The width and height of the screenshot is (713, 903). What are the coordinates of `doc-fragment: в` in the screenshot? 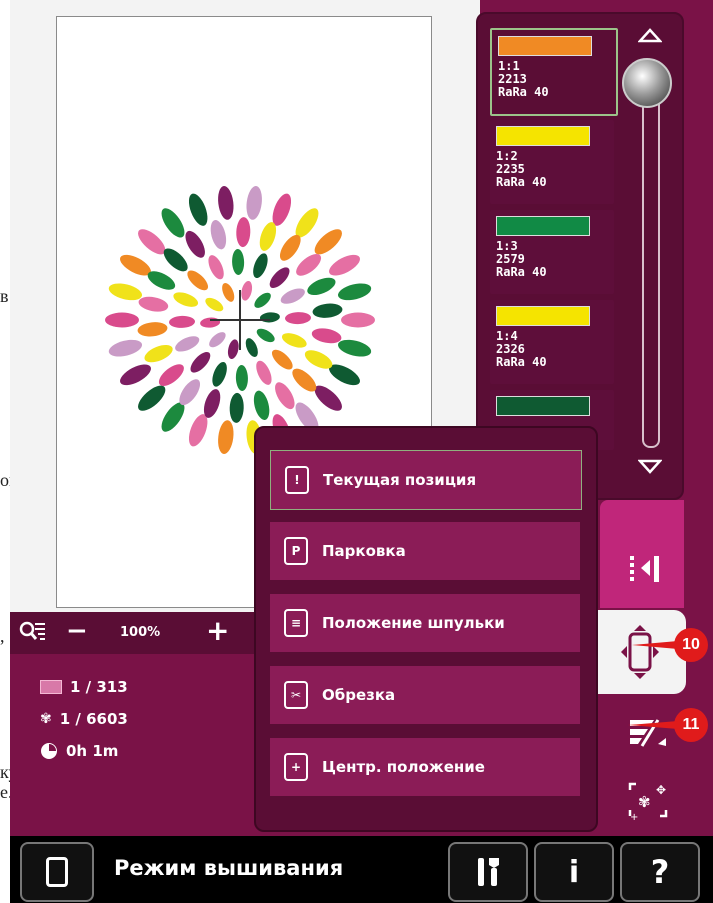 It's located at (4, 296).